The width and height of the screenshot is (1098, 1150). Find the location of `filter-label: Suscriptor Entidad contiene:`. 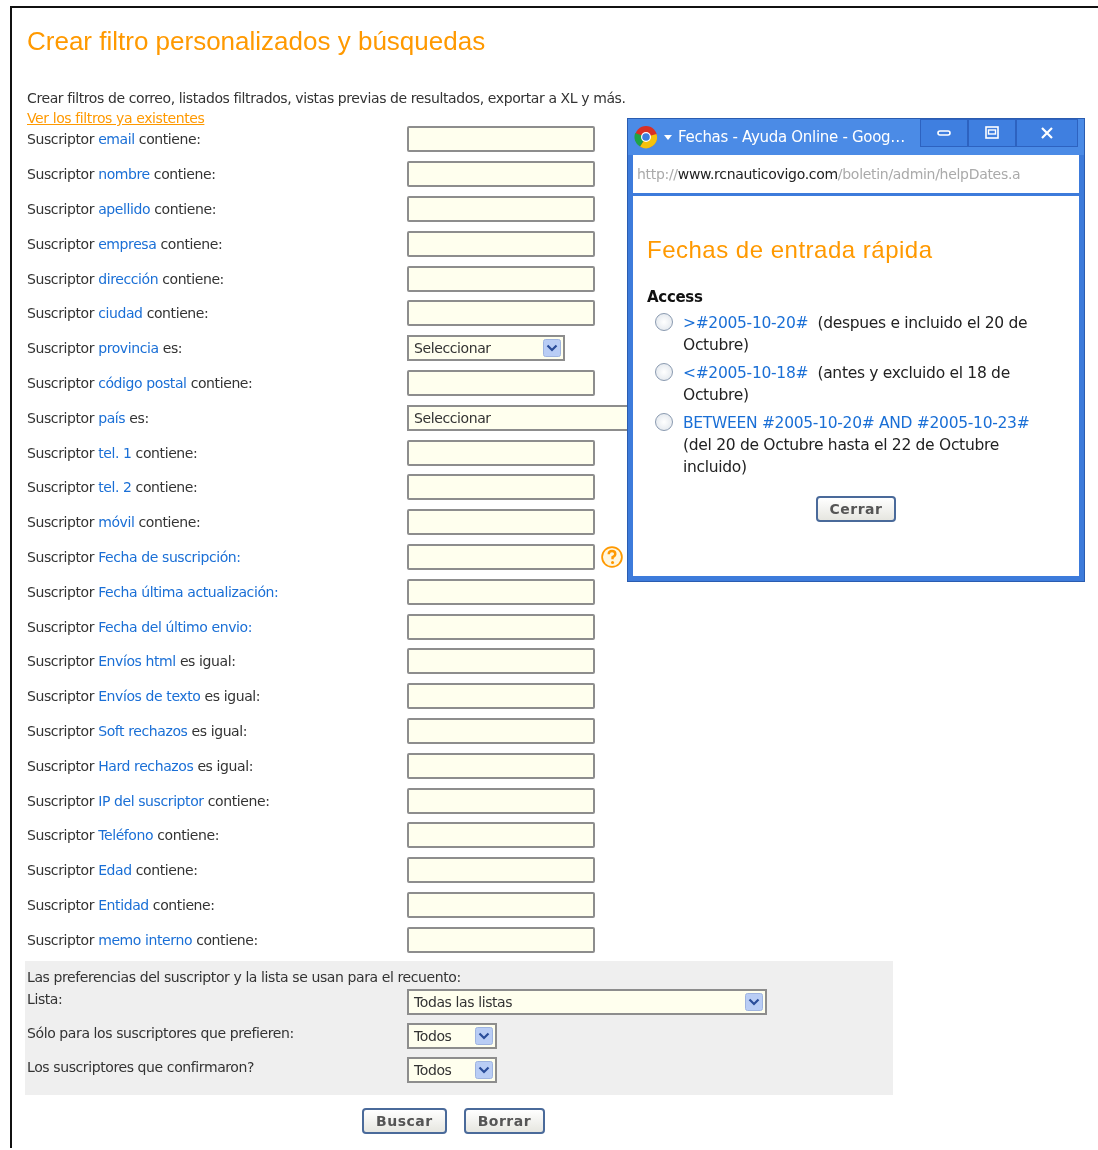

filter-label: Suscriptor Entidad contiene: is located at coordinates (121, 904).